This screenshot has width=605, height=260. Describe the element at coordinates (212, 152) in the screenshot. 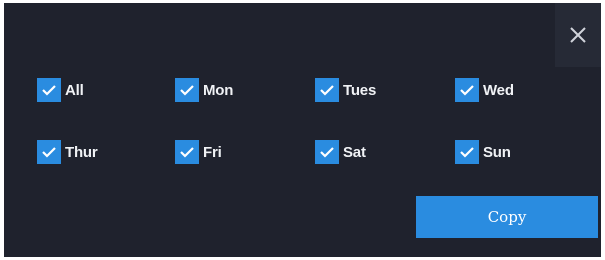

I see `checkbox-label-fri: Fri` at that location.